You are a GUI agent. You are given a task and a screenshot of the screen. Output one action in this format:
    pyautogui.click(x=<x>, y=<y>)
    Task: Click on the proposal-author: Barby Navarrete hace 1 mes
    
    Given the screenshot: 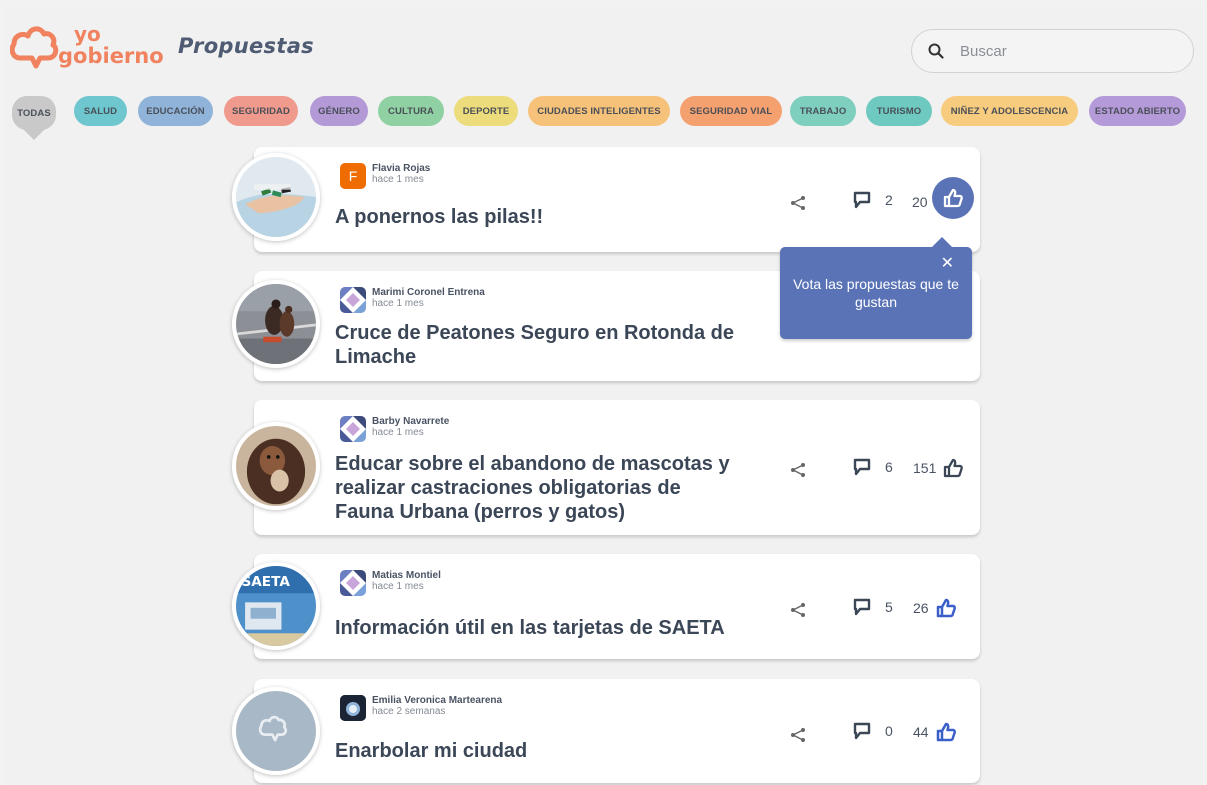 What is the action you would take?
    pyautogui.click(x=394, y=429)
    